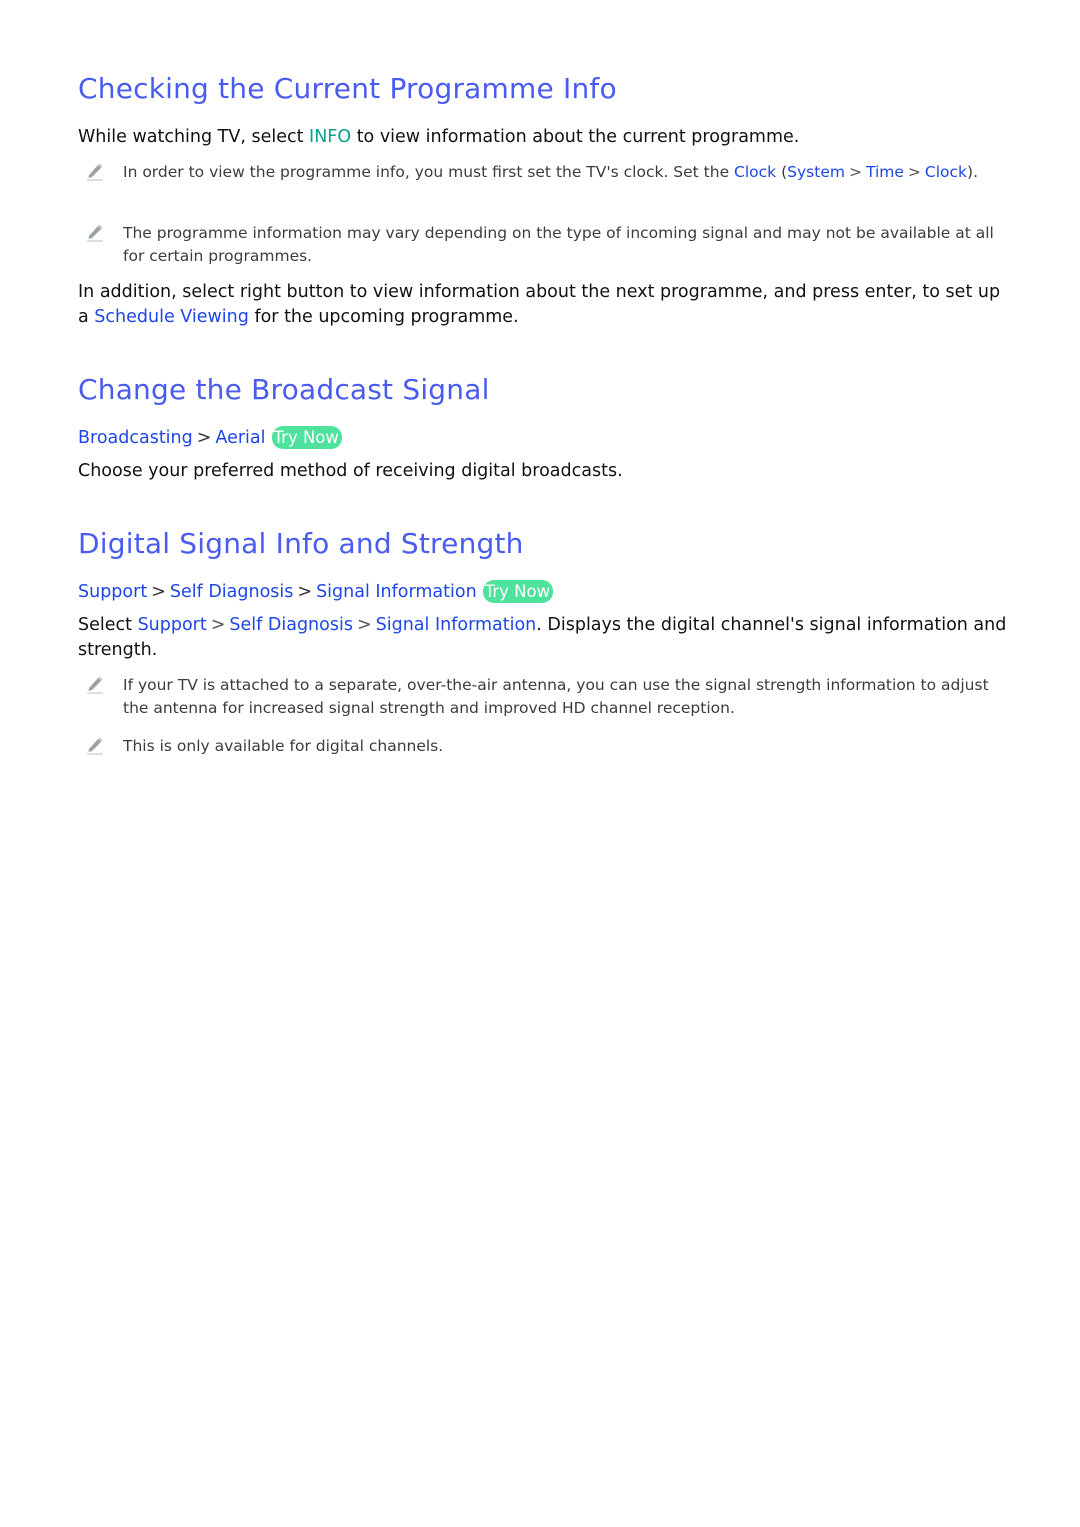  I want to click on note-paren-open: (, so click(782, 172).